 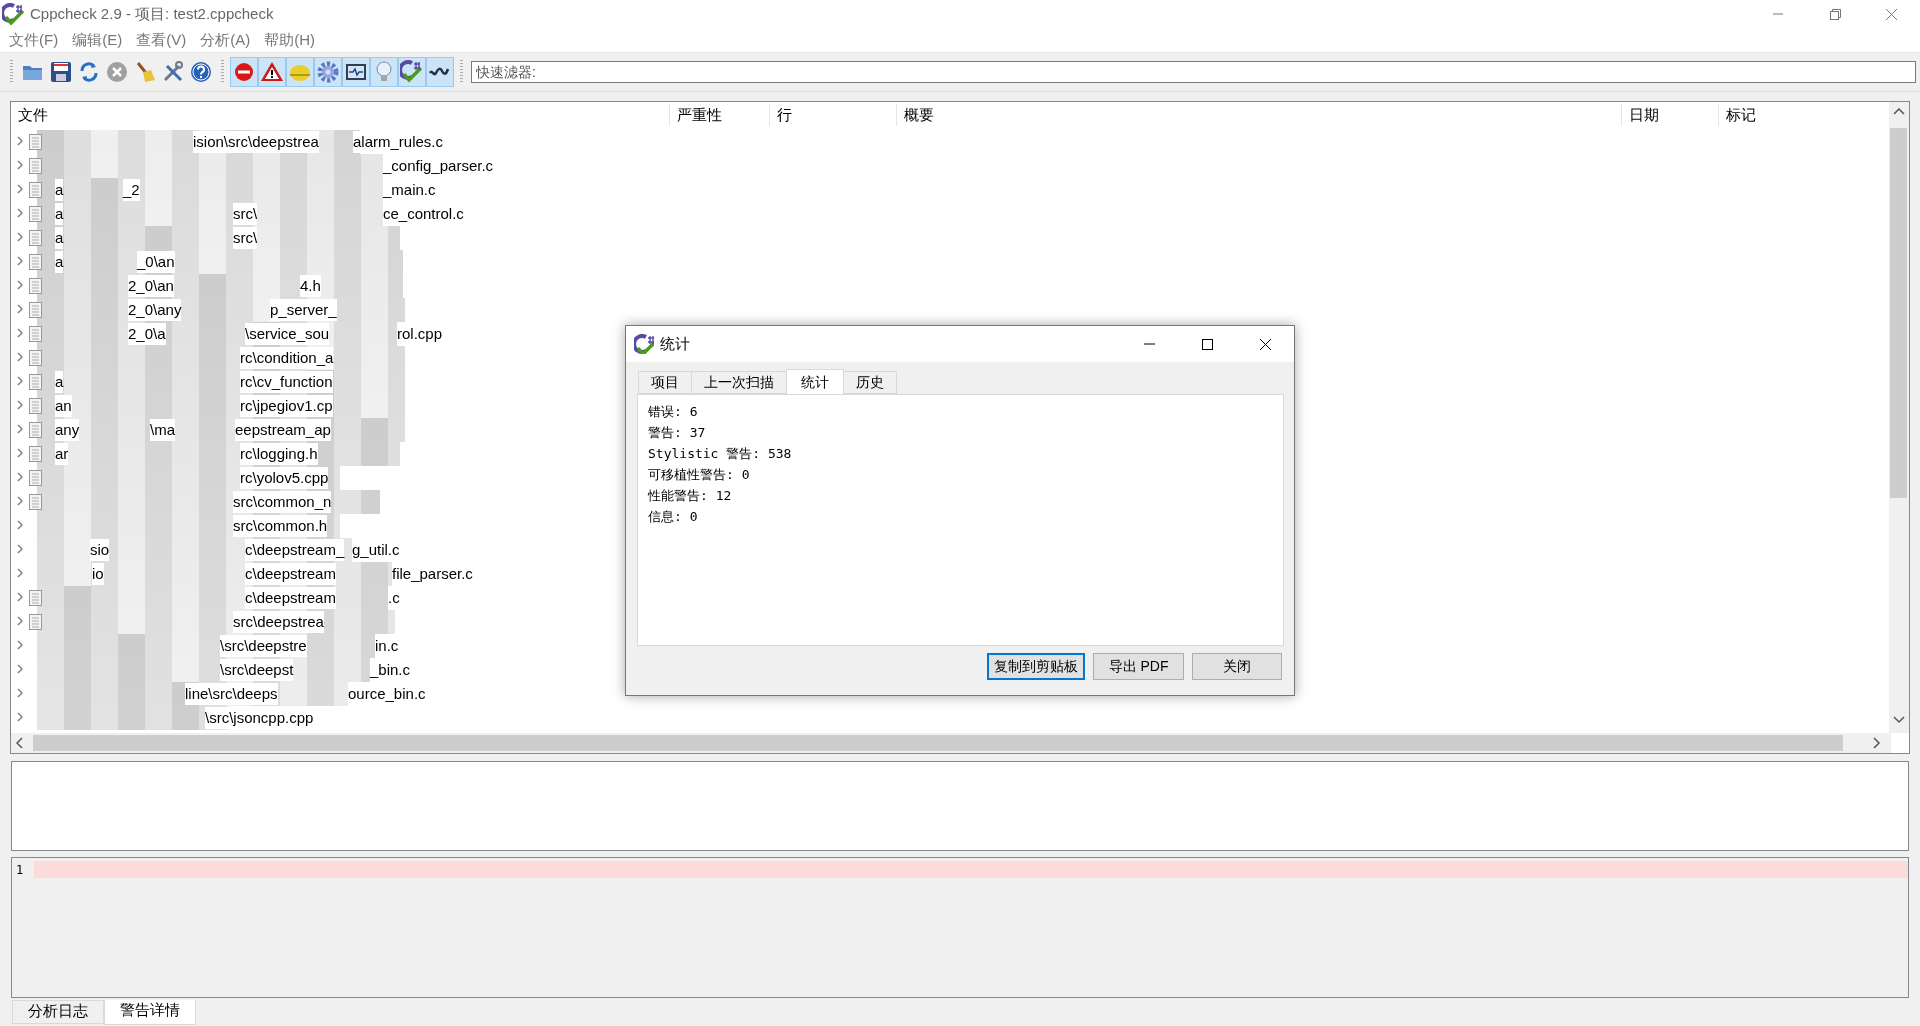 What do you see at coordinates (815, 381) in the screenshot?
I see `dialog-tab: 统计` at bounding box center [815, 381].